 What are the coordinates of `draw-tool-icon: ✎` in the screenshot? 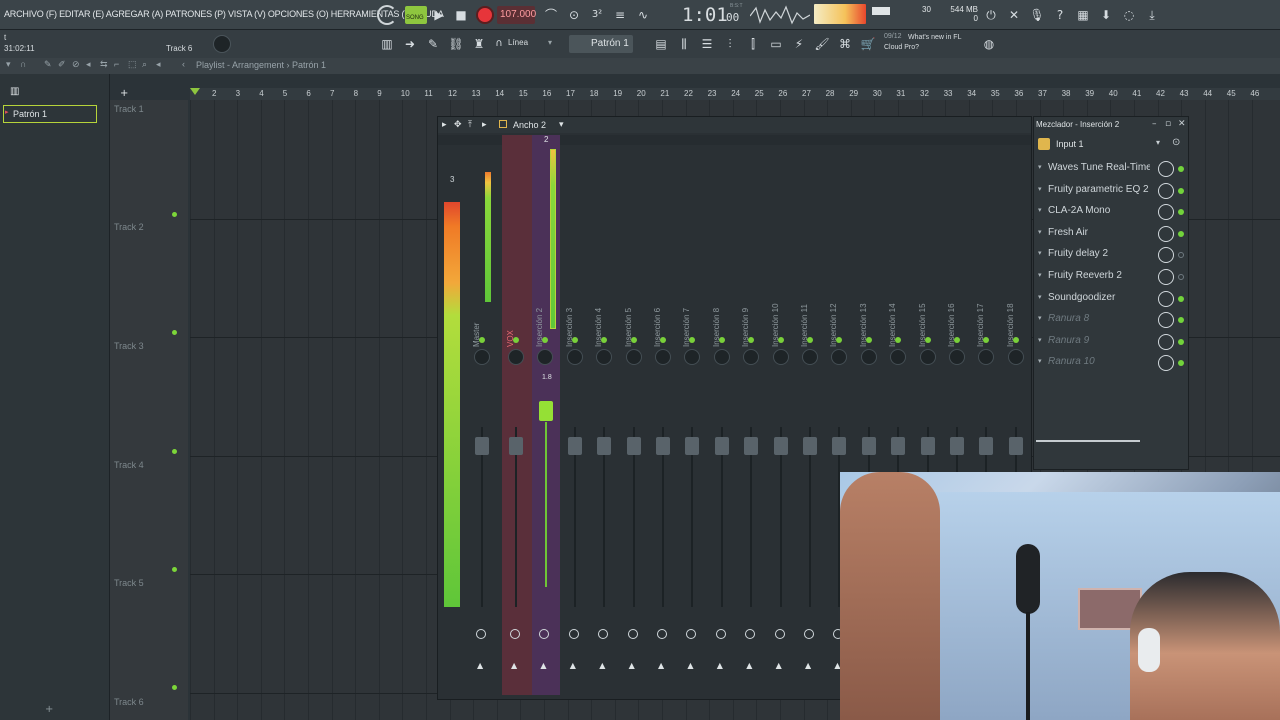 It's located at (433, 44).